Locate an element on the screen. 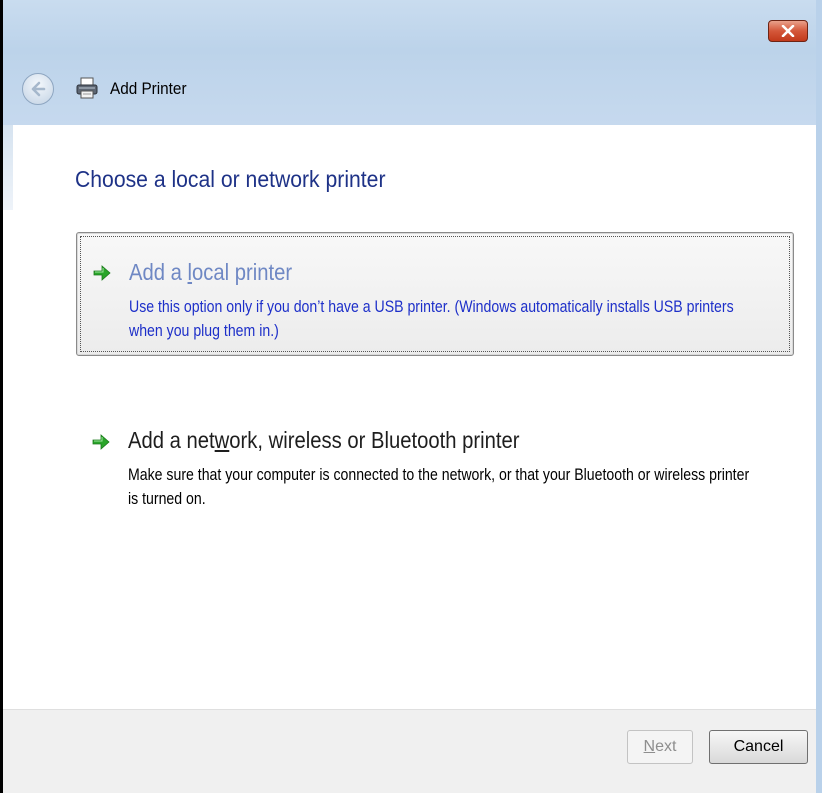 Image resolution: width=822 pixels, height=793 pixels. next-mnemonic: N is located at coordinates (649, 746).